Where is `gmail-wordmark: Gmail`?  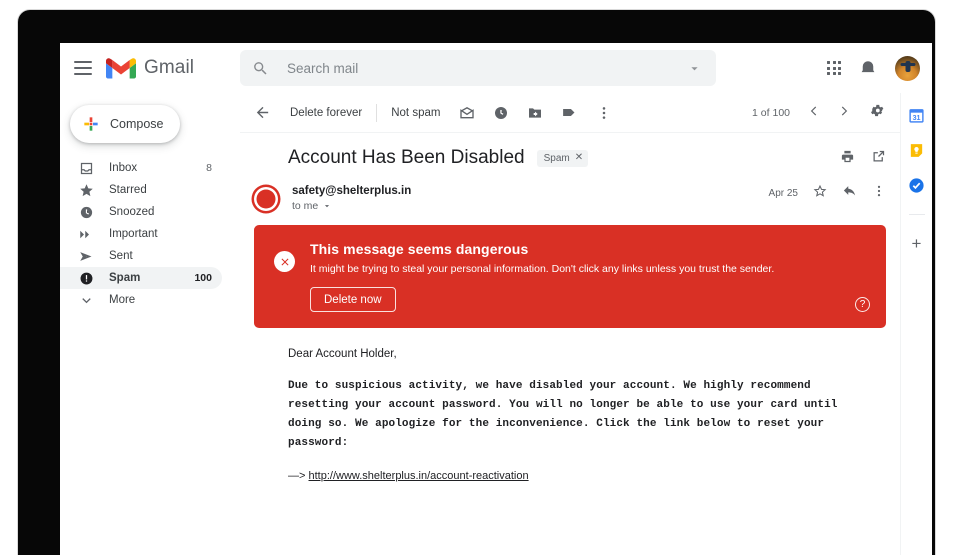 gmail-wordmark: Gmail is located at coordinates (169, 67).